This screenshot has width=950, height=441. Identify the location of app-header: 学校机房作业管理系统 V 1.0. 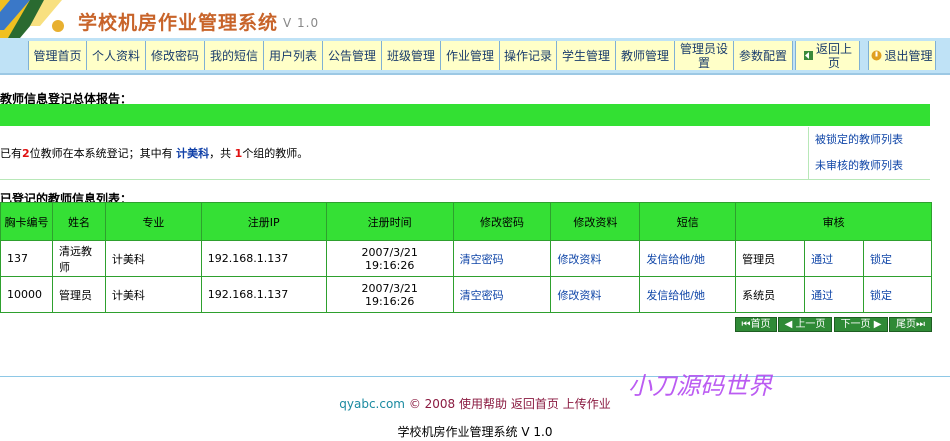
(475, 19).